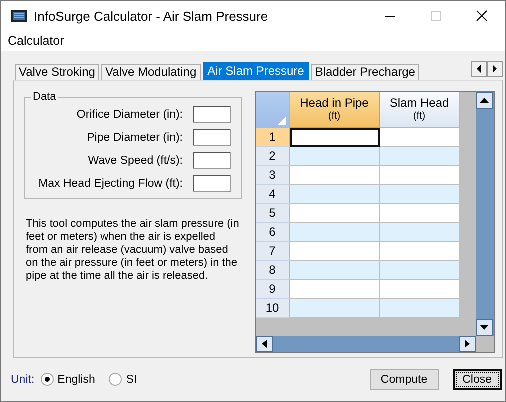 This screenshot has width=506, height=402. What do you see at coordinates (68, 379) in the screenshot?
I see `radio-option: English` at bounding box center [68, 379].